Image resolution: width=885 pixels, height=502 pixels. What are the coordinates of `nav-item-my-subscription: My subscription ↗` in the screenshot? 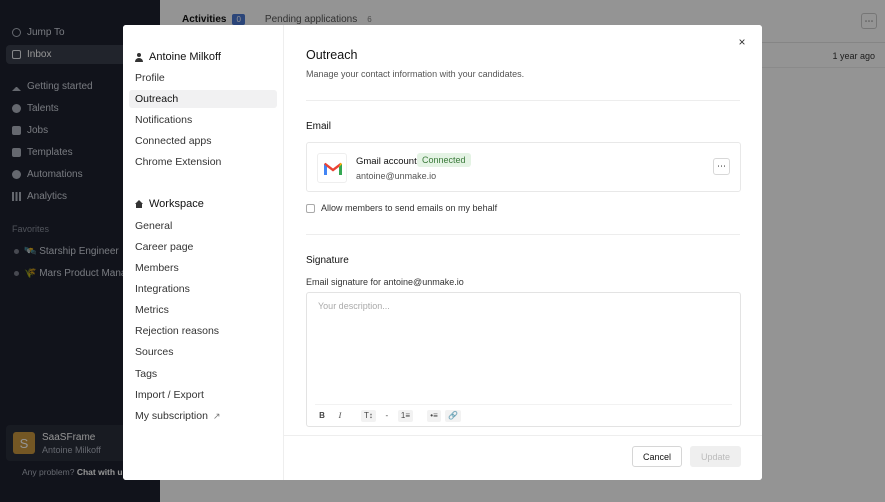 It's located at (203, 416).